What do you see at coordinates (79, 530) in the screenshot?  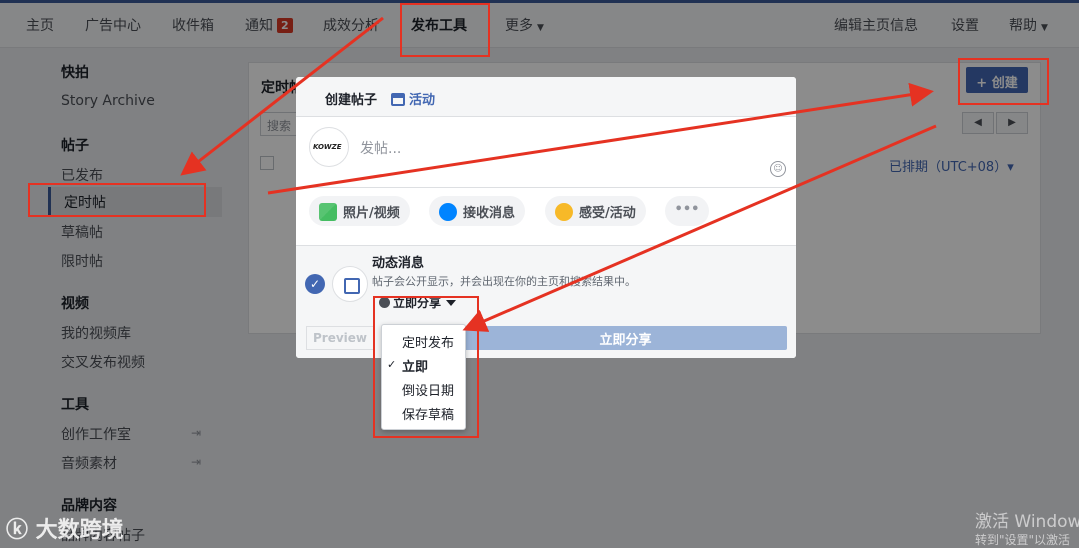 I see `watermark-logo-text: 大数跨境` at bounding box center [79, 530].